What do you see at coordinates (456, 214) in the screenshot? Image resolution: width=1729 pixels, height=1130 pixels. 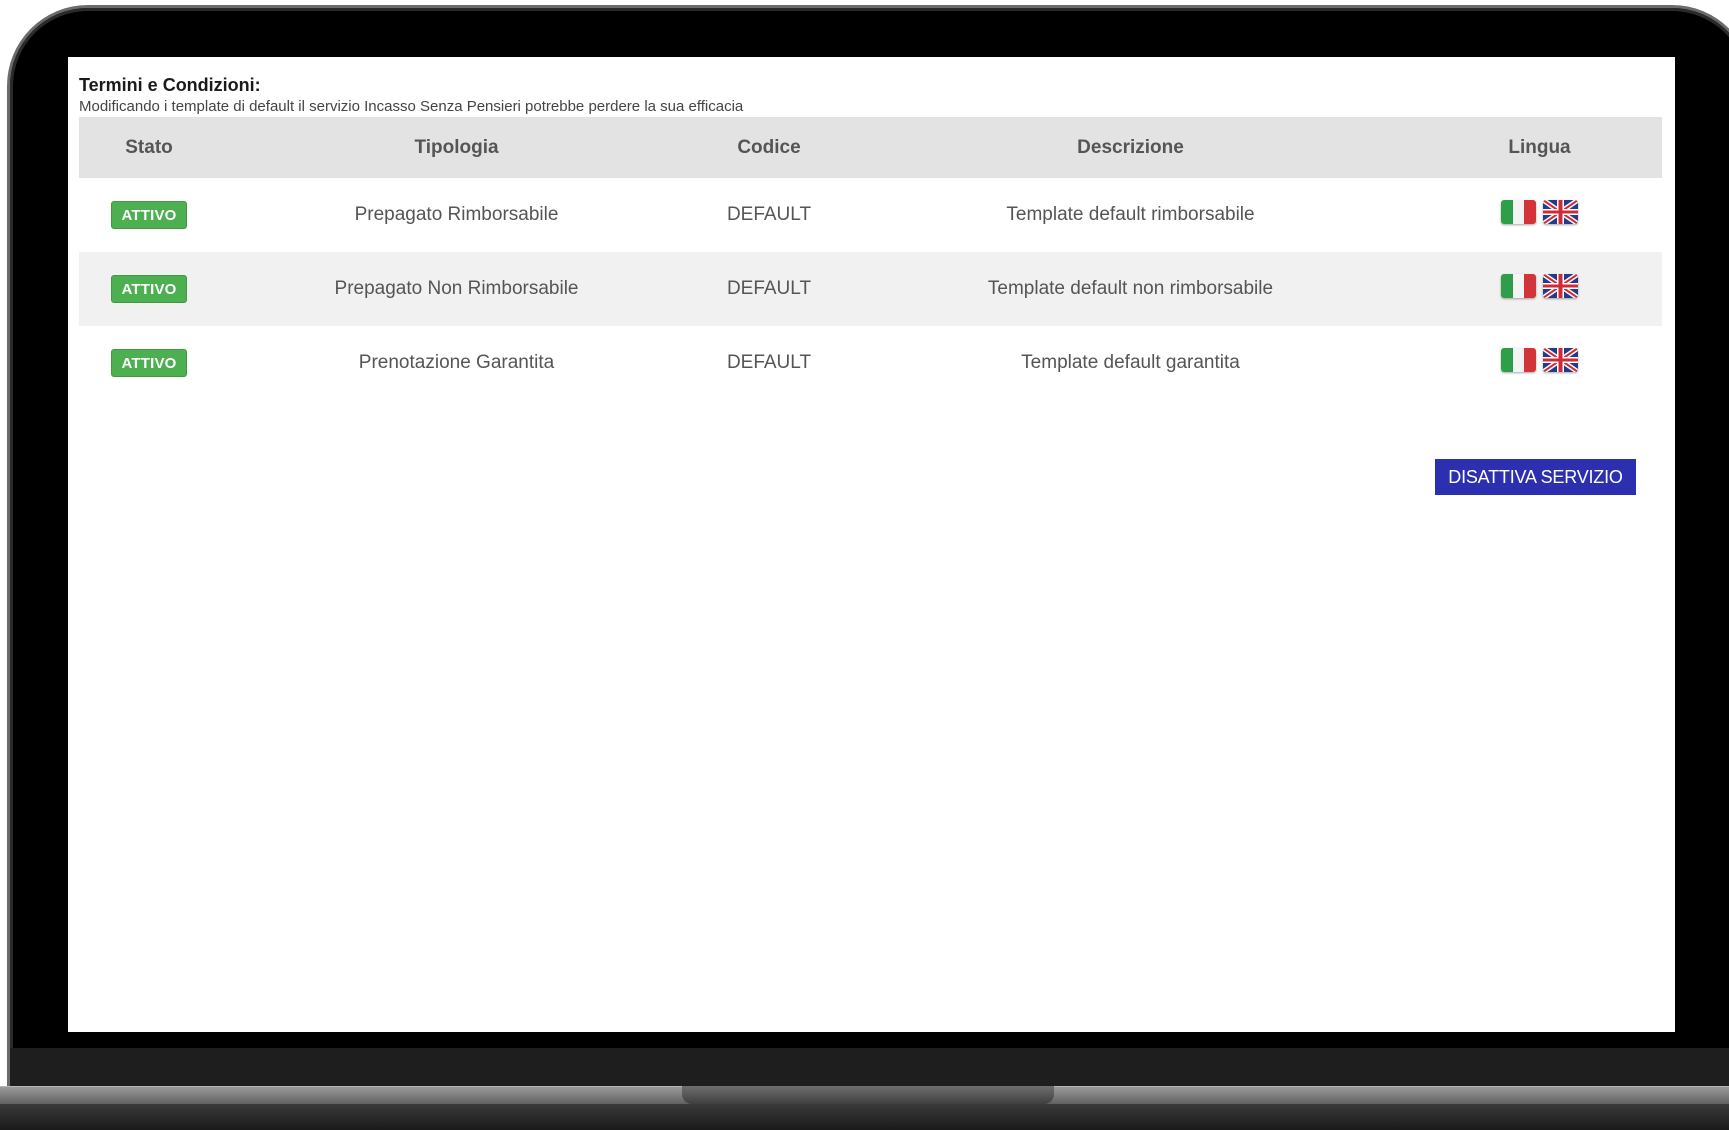 I see `cell-tipologia: Prepagato Rimborsabile` at bounding box center [456, 214].